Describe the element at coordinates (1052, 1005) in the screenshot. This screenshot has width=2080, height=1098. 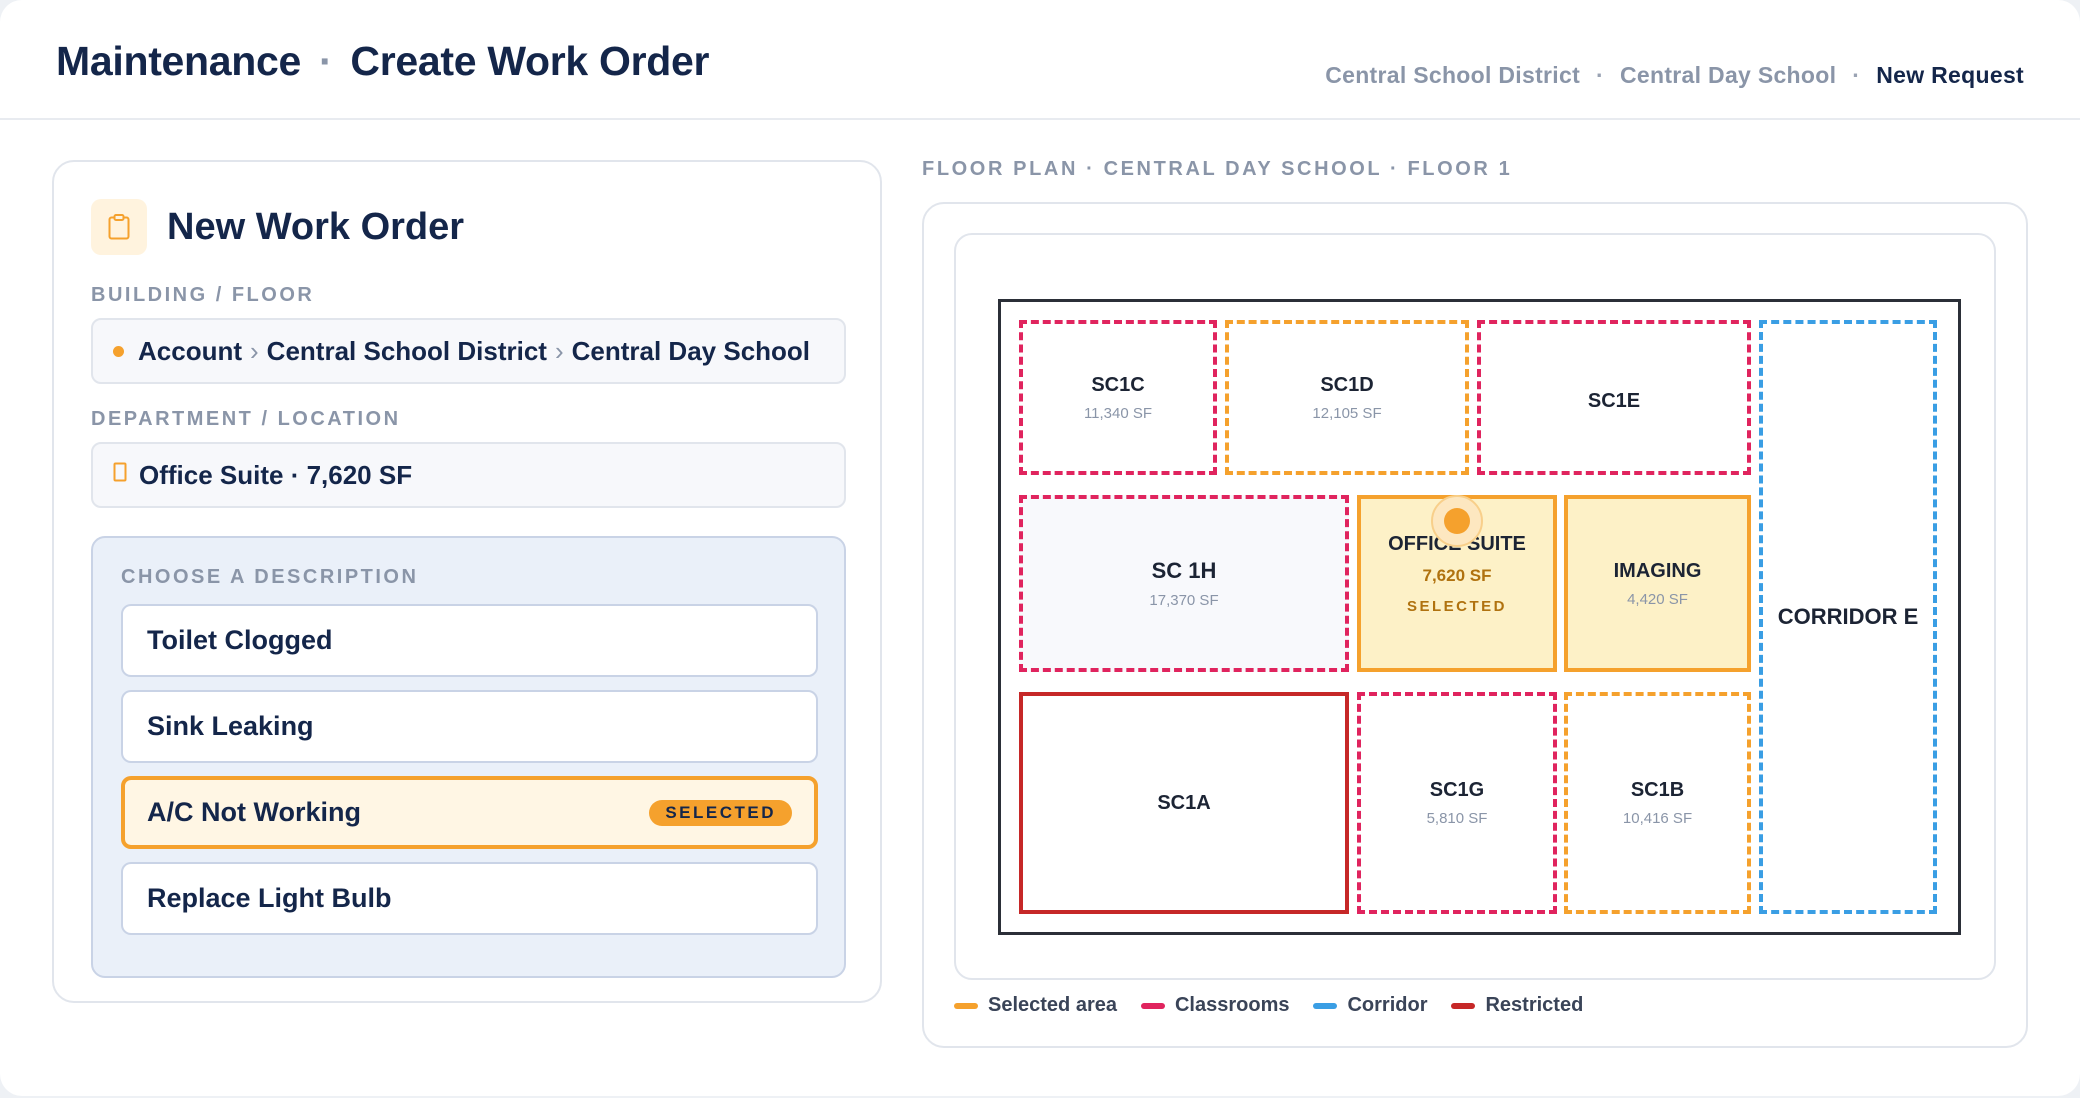
I see `legend-label: Selected area` at that location.